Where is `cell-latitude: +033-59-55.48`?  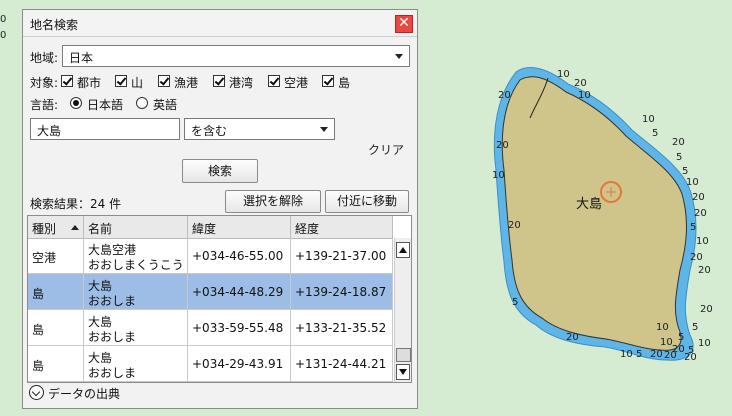 cell-latitude: +033-59-55.48 is located at coordinates (238, 328).